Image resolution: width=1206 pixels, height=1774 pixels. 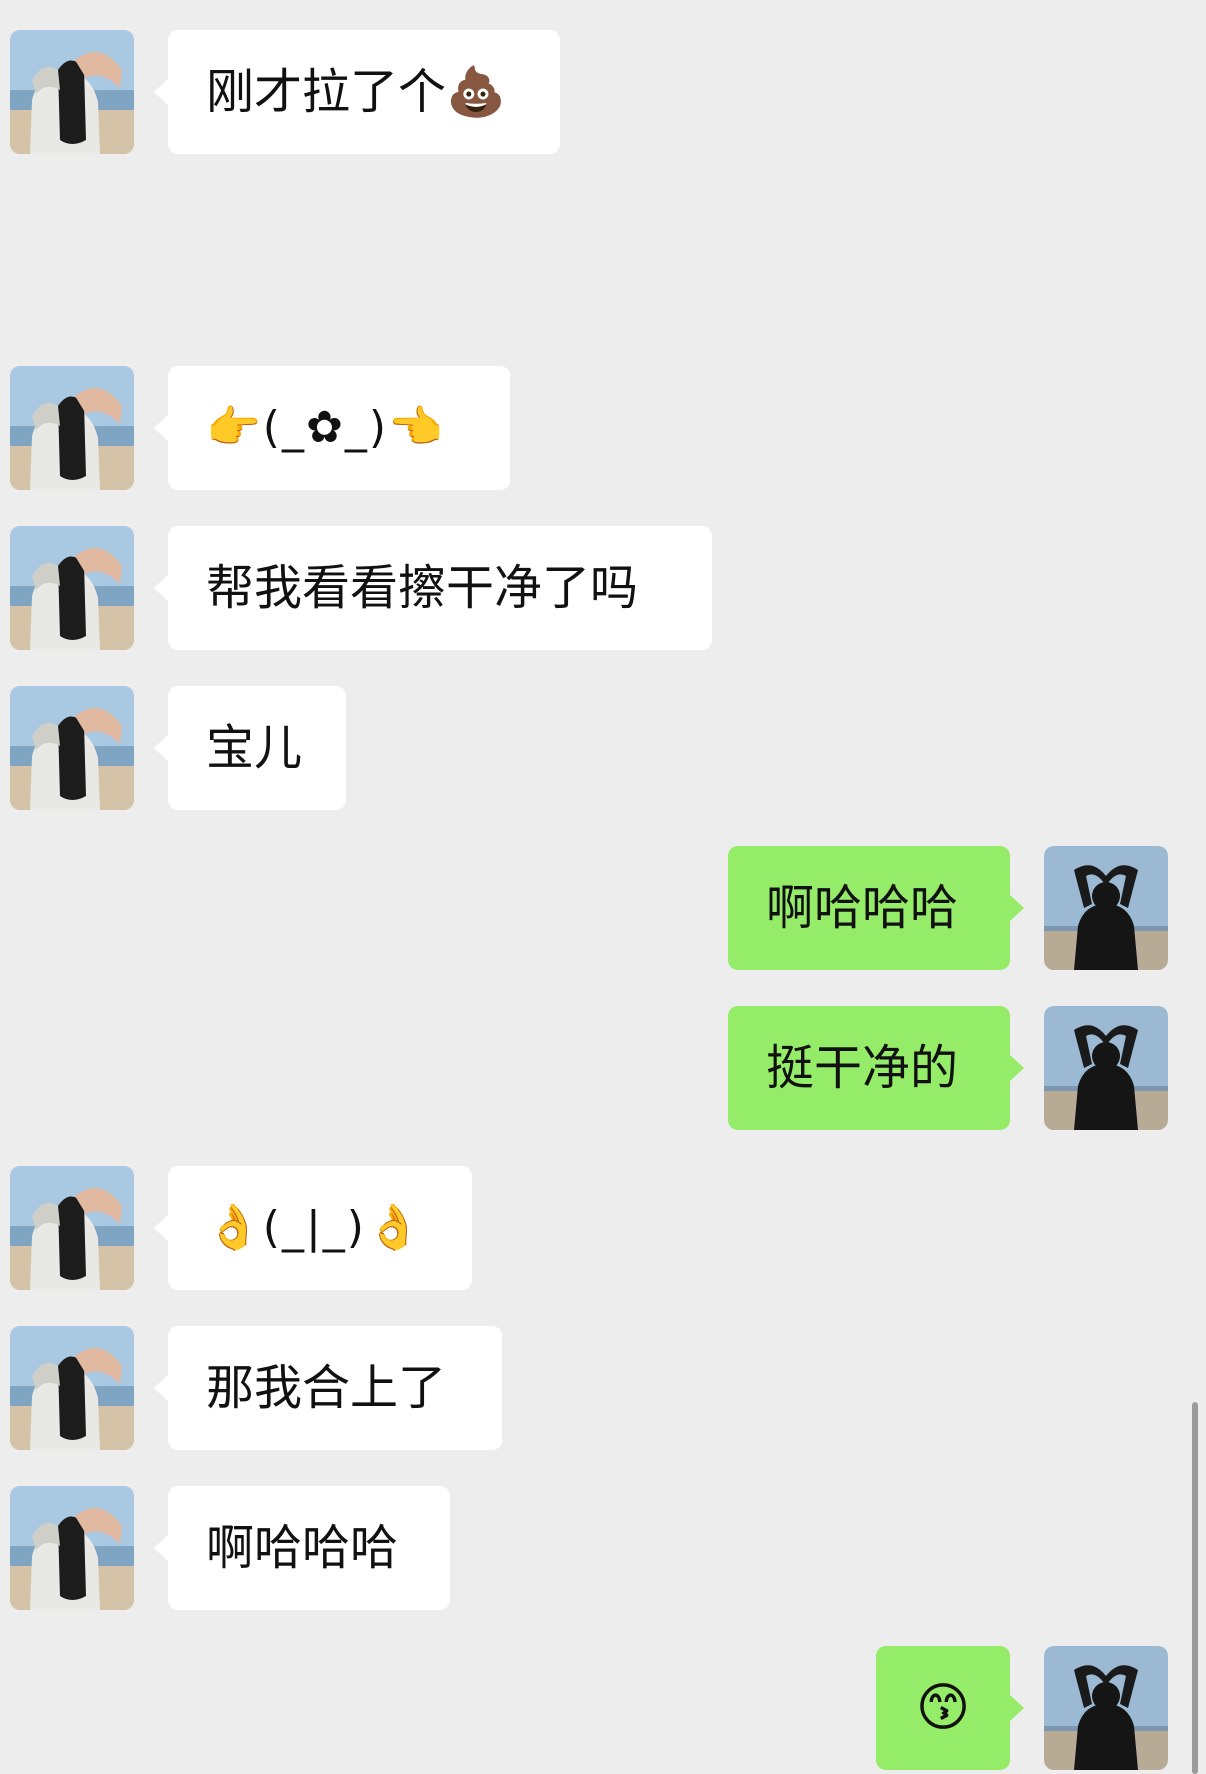 I want to click on message-bubble: 那我合上了, so click(x=328, y=1388).